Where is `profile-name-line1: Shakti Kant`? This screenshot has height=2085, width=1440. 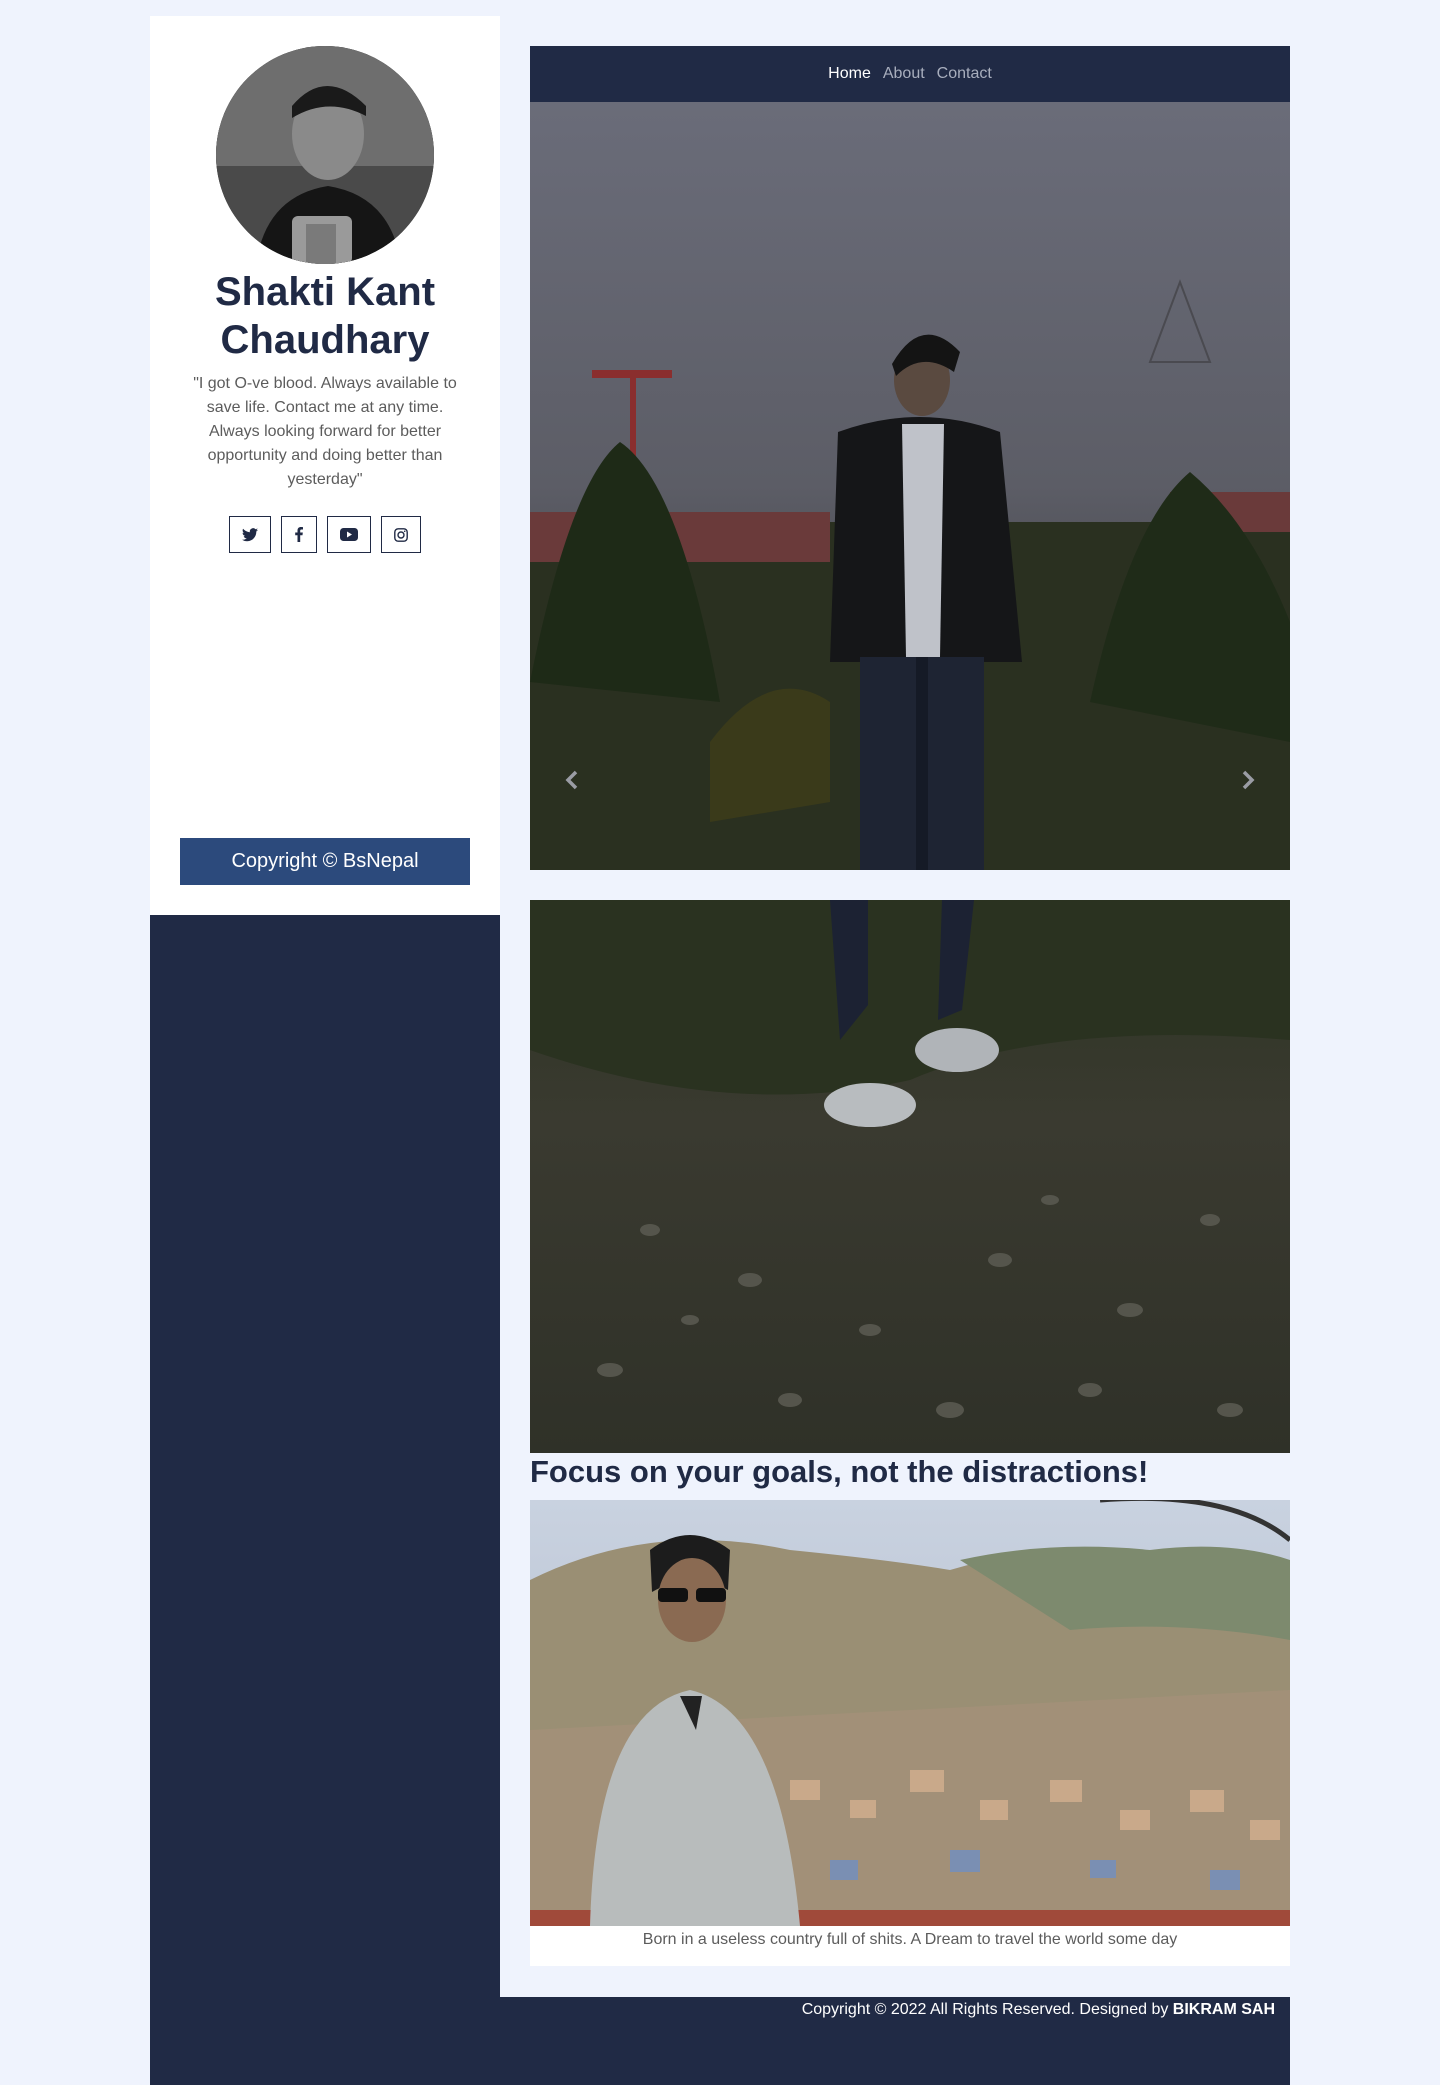 profile-name-line1: Shakti Kant is located at coordinates (325, 292).